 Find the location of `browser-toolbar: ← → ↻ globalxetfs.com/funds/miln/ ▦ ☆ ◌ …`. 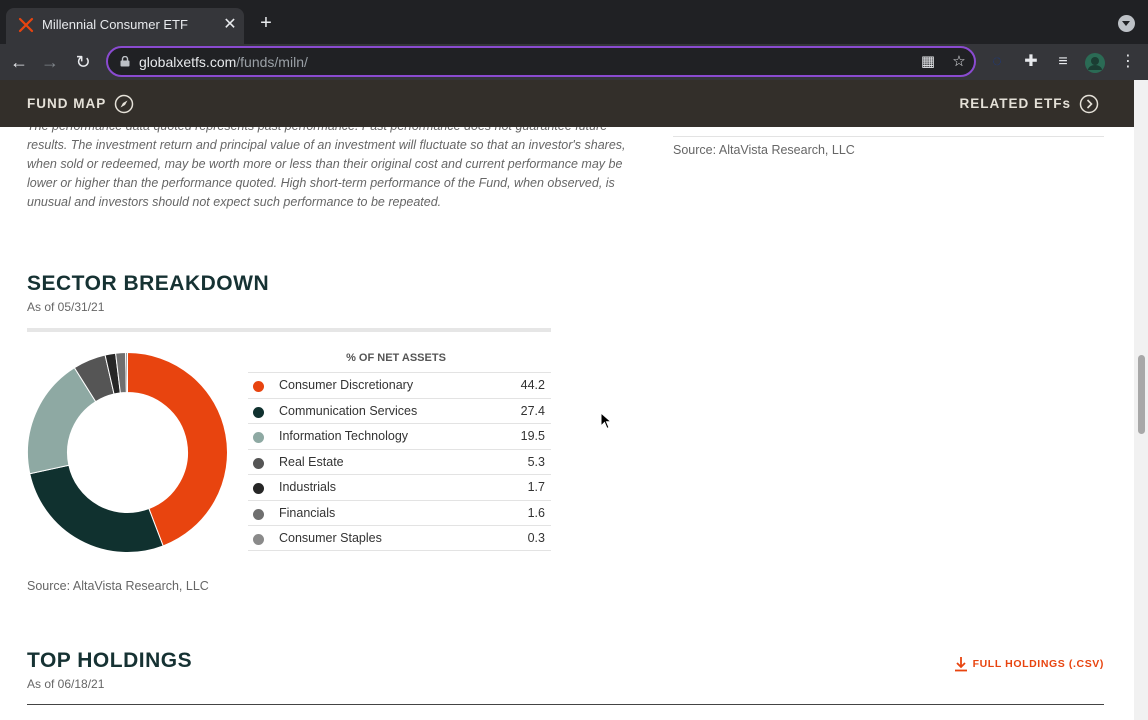

browser-toolbar: ← → ↻ globalxetfs.com/funds/miln/ ▦ ☆ ◌ … is located at coordinates (574, 62).